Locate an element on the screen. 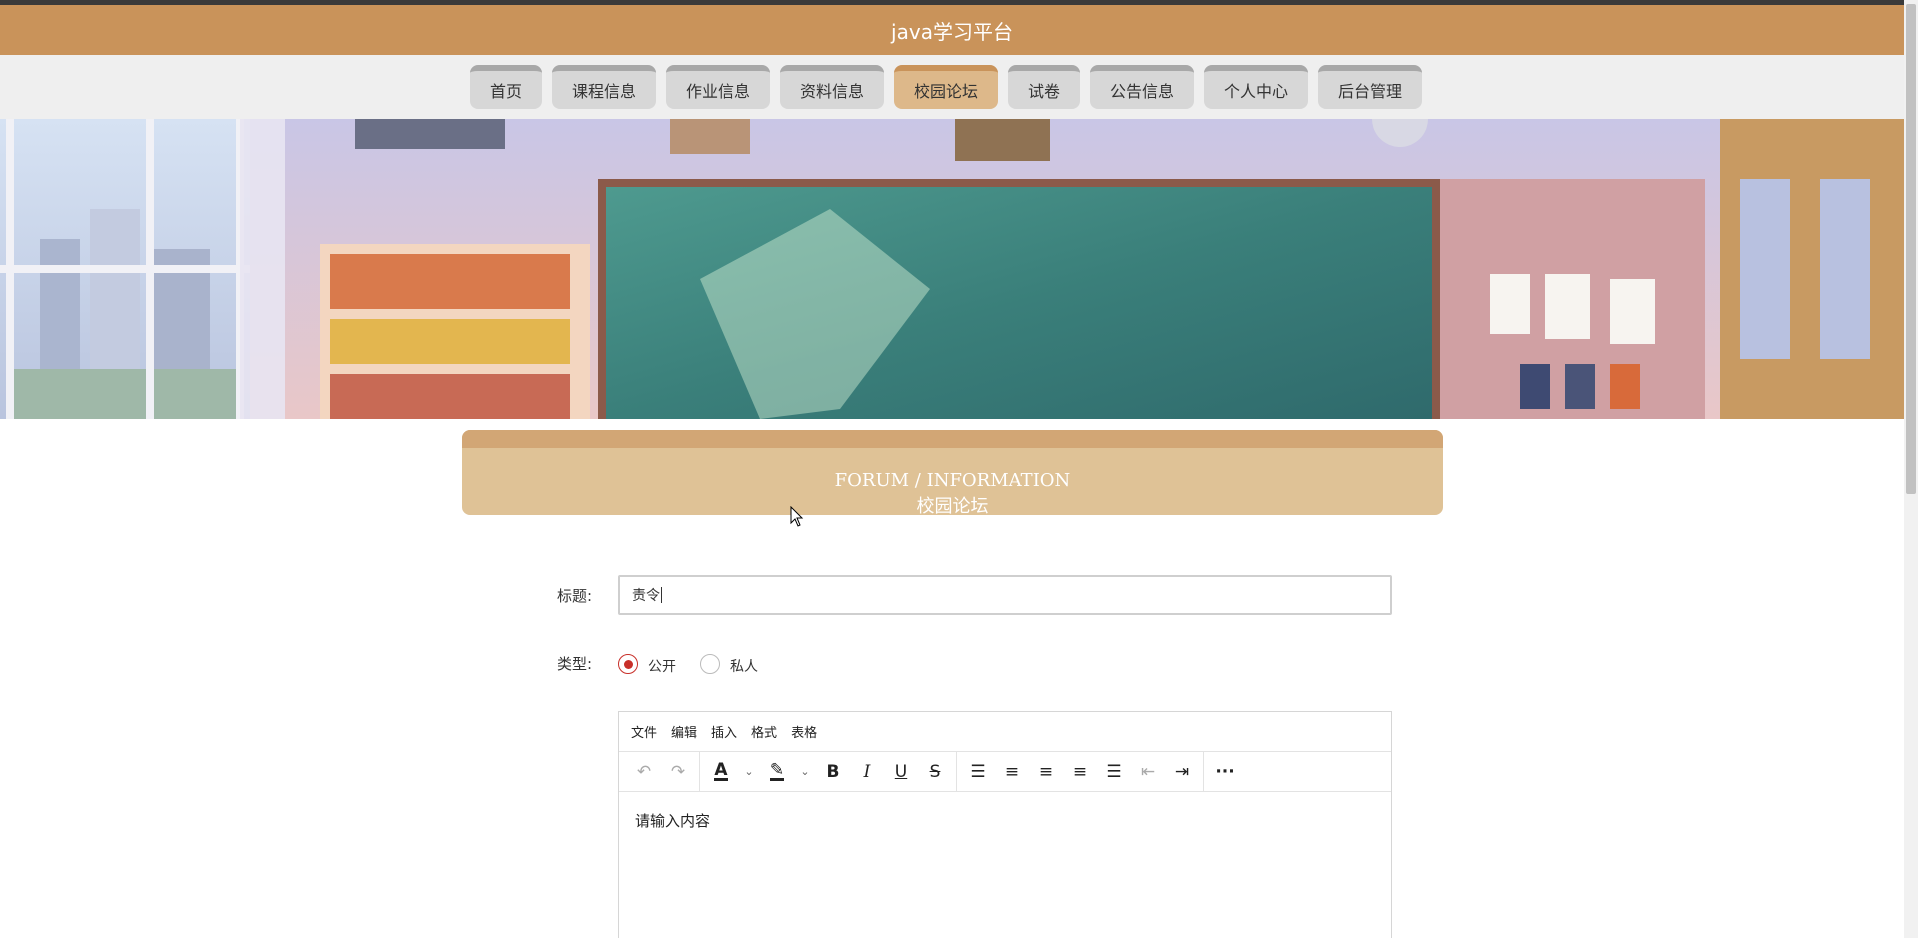  page-scrollbar is located at coordinates (1911, 469).